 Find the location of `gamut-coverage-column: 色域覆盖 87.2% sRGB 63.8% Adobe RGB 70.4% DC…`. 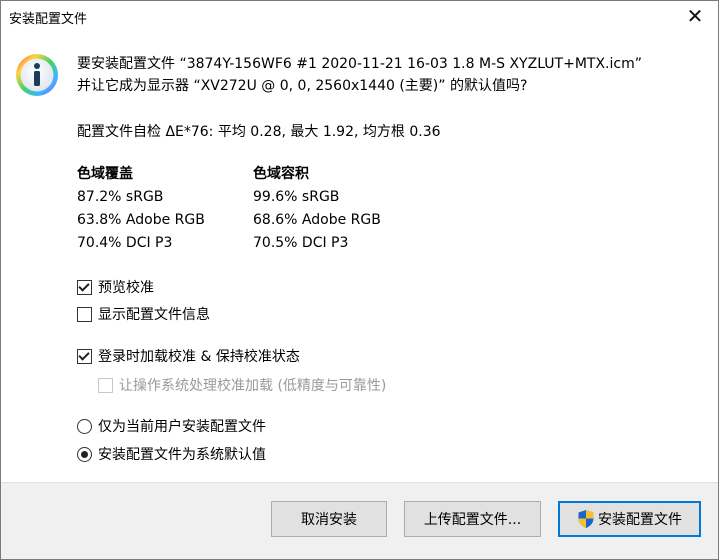

gamut-coverage-column: 色域覆盖 87.2% sRGB 63.8% Adobe RGB 70.4% DC… is located at coordinates (141, 209).